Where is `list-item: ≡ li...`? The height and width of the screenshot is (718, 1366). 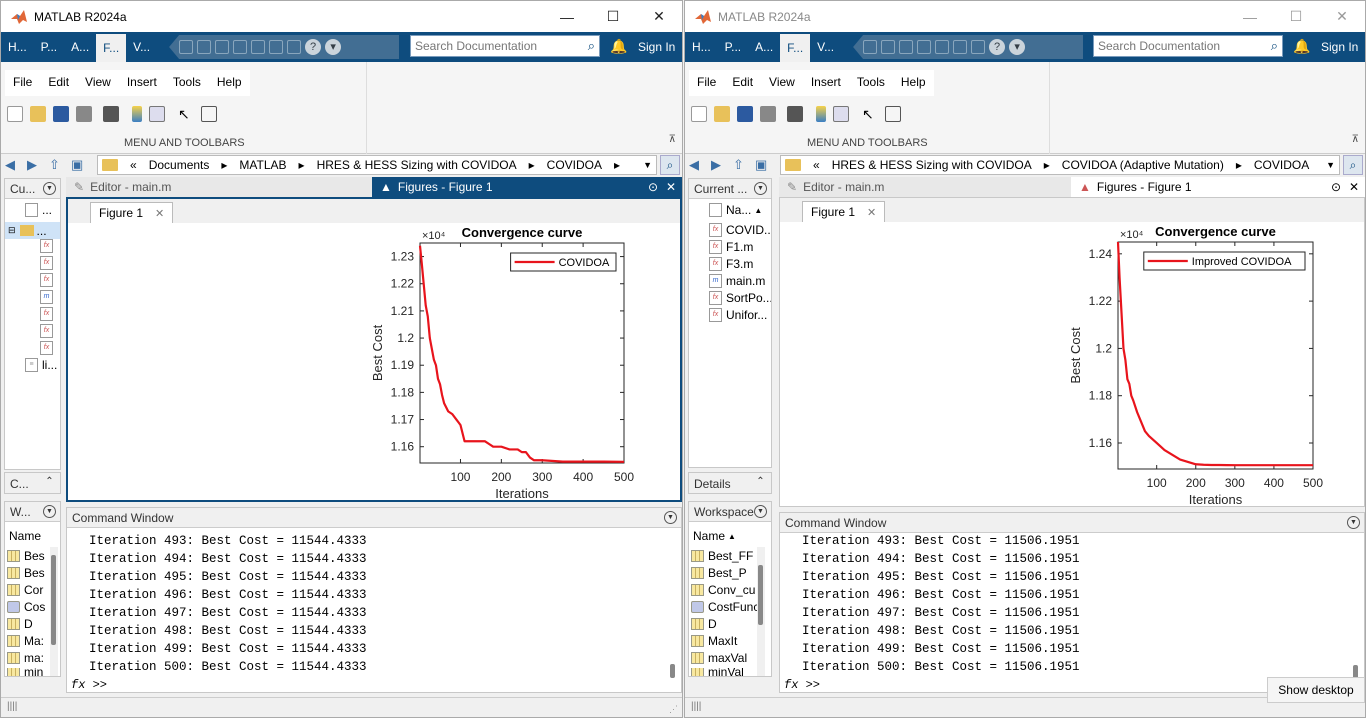 list-item: ≡ li... is located at coordinates (41, 365).